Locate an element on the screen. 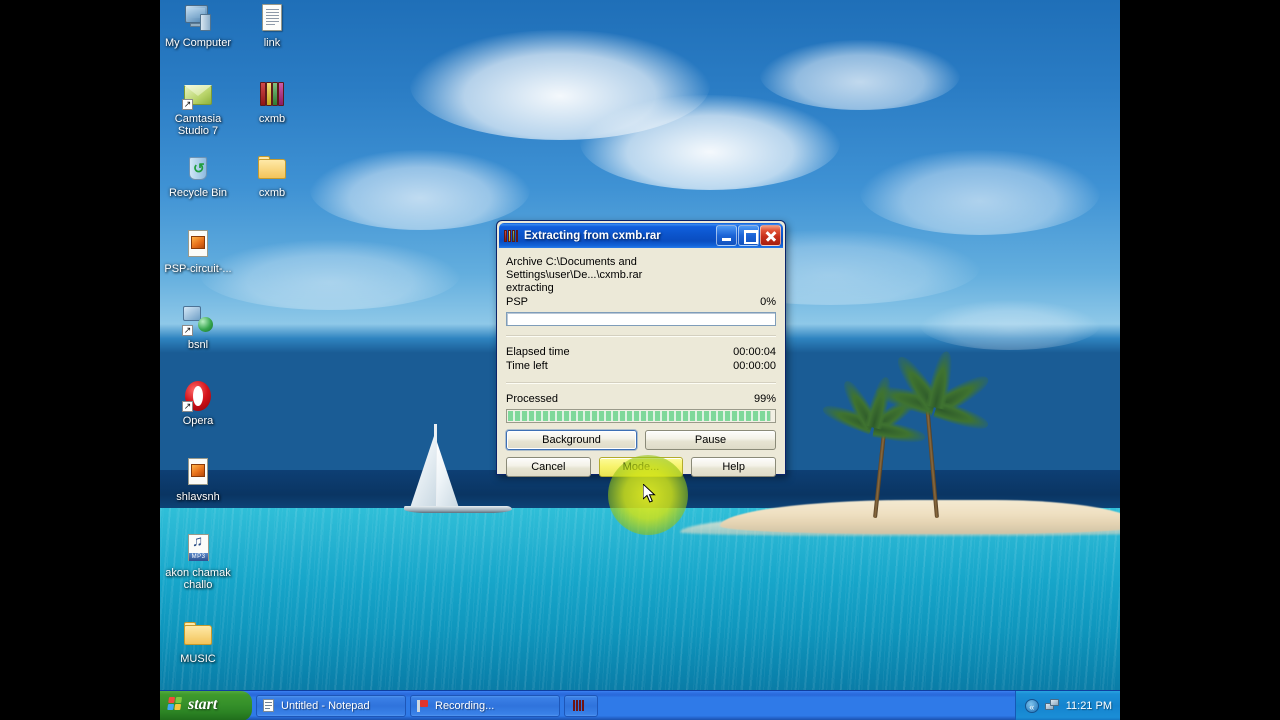  desktop-icon-shlavsnh: shlavsnh is located at coordinates (198, 479).